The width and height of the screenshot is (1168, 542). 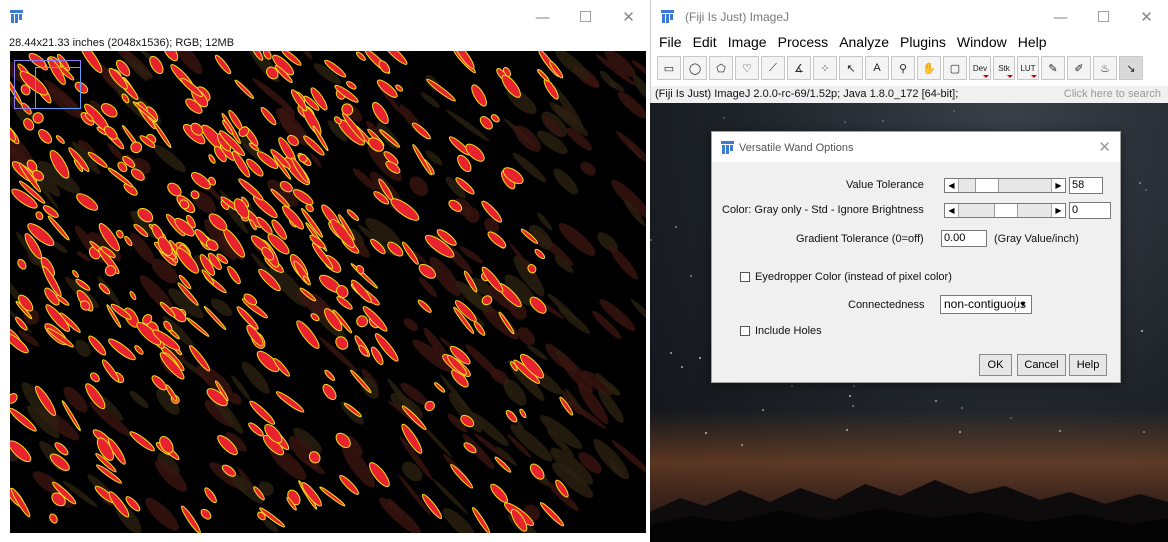 I want to click on color-mode-slider: ◀ ▶, so click(x=1005, y=210).